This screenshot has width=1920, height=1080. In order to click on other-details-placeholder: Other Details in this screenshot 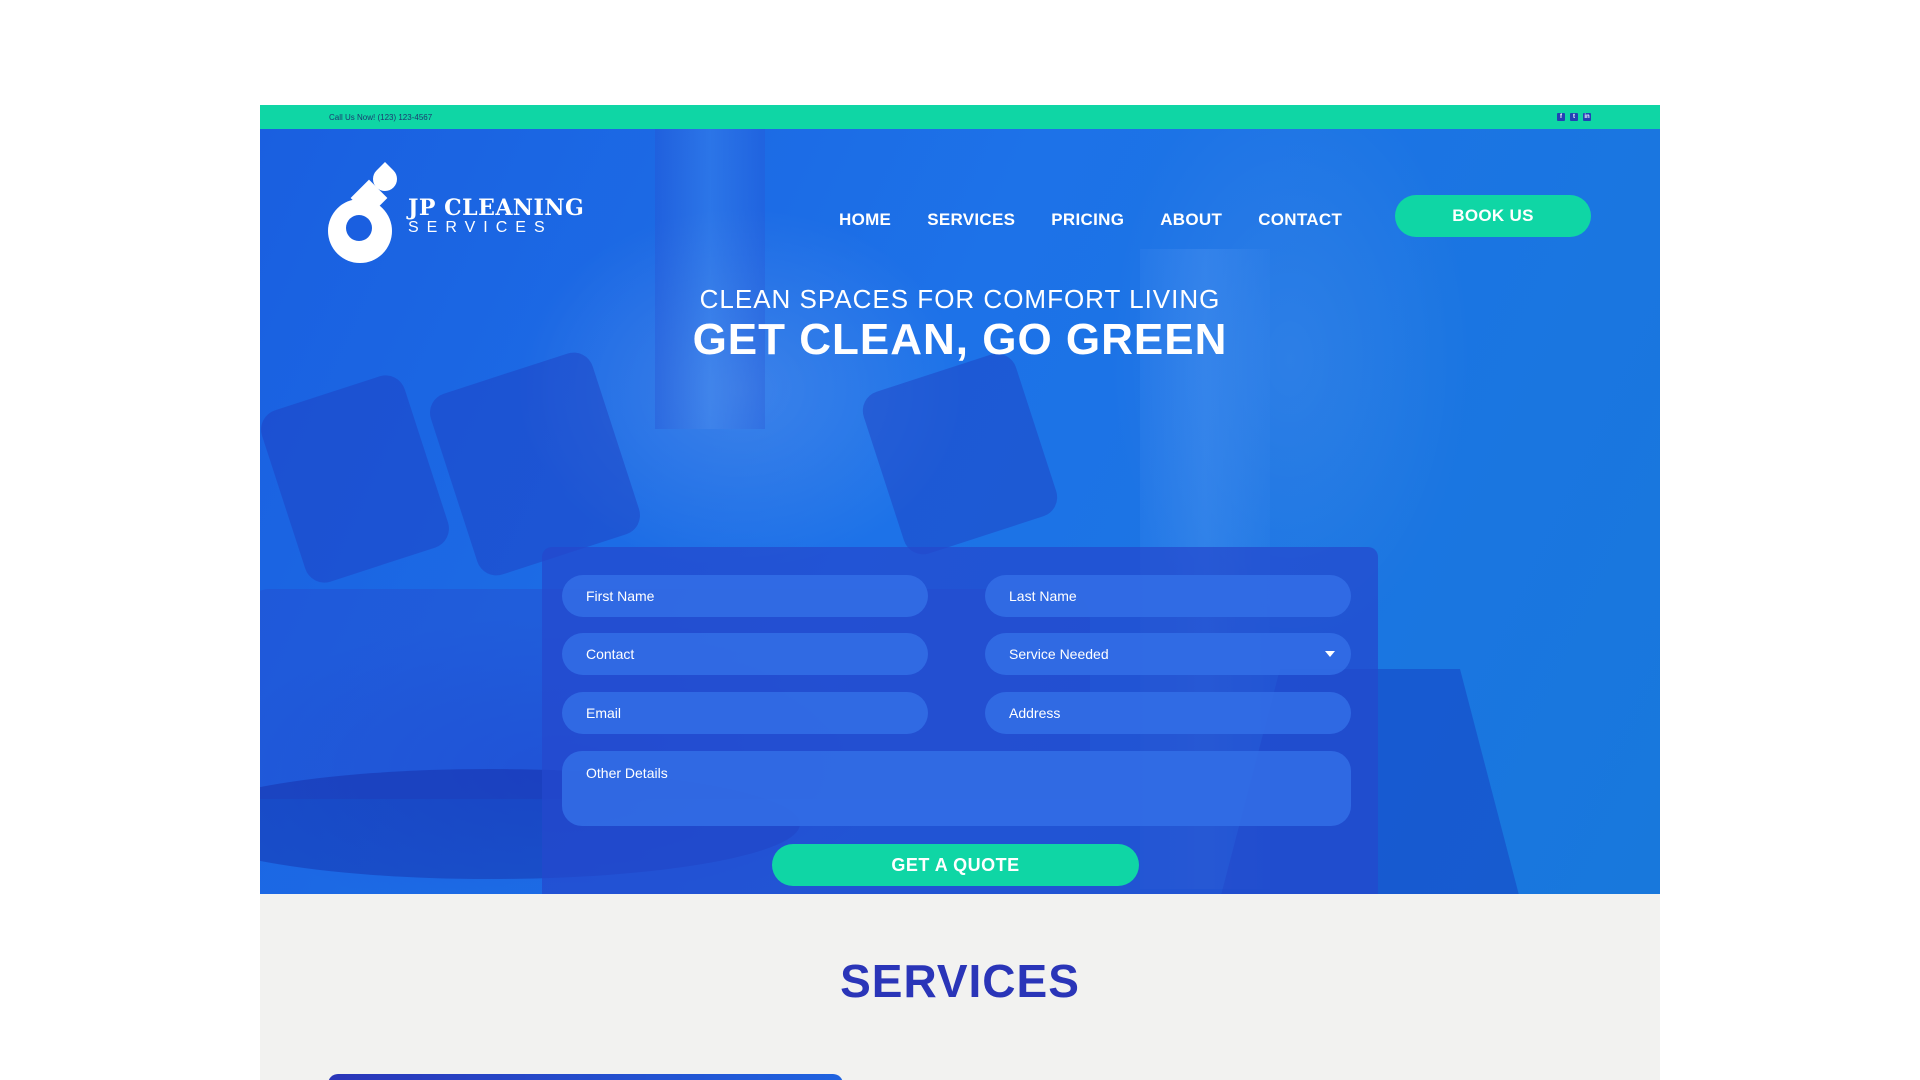, I will do `click(627, 773)`.